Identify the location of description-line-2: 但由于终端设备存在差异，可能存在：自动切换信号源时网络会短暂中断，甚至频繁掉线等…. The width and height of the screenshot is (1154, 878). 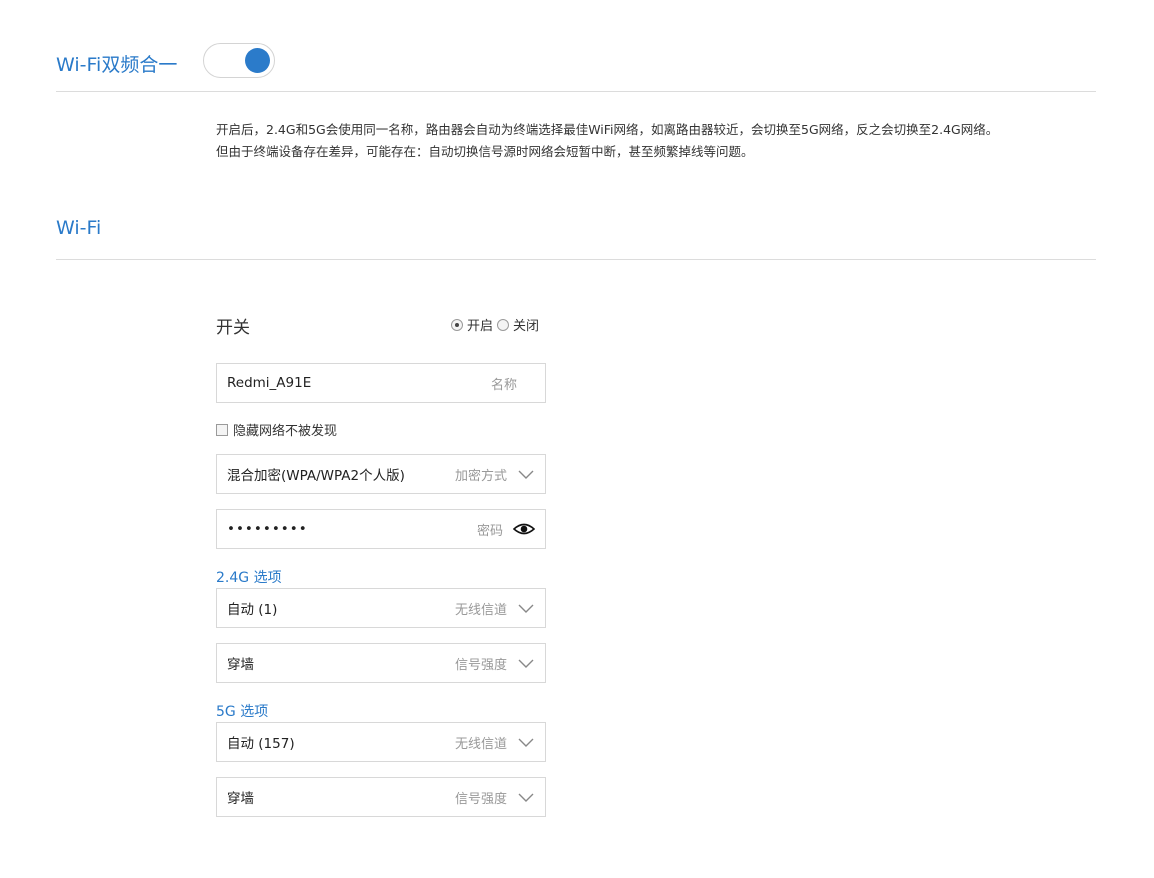
(485, 151).